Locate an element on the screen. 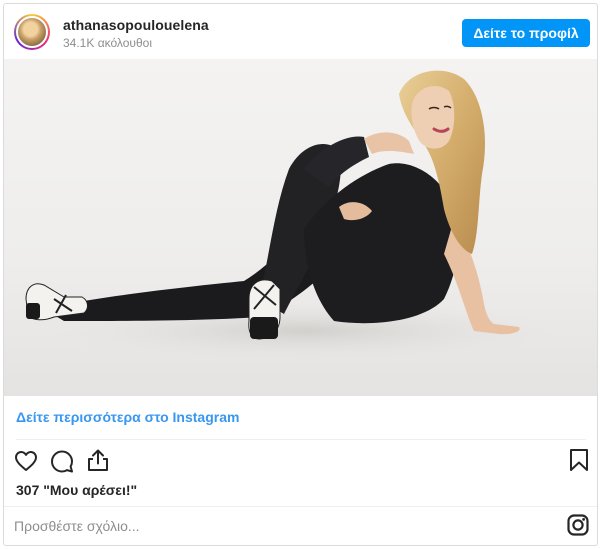  avatar is located at coordinates (32, 32).